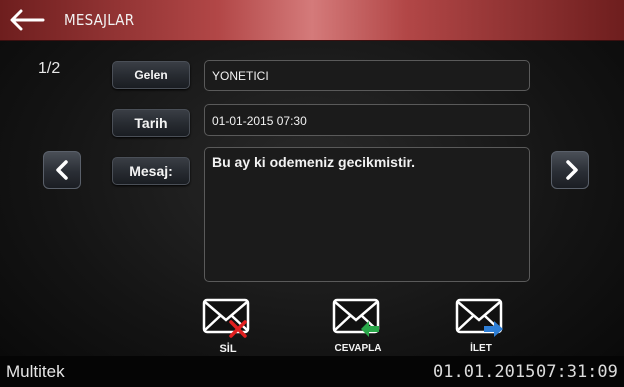  I want to click on back-arrow-icon, so click(28, 20).